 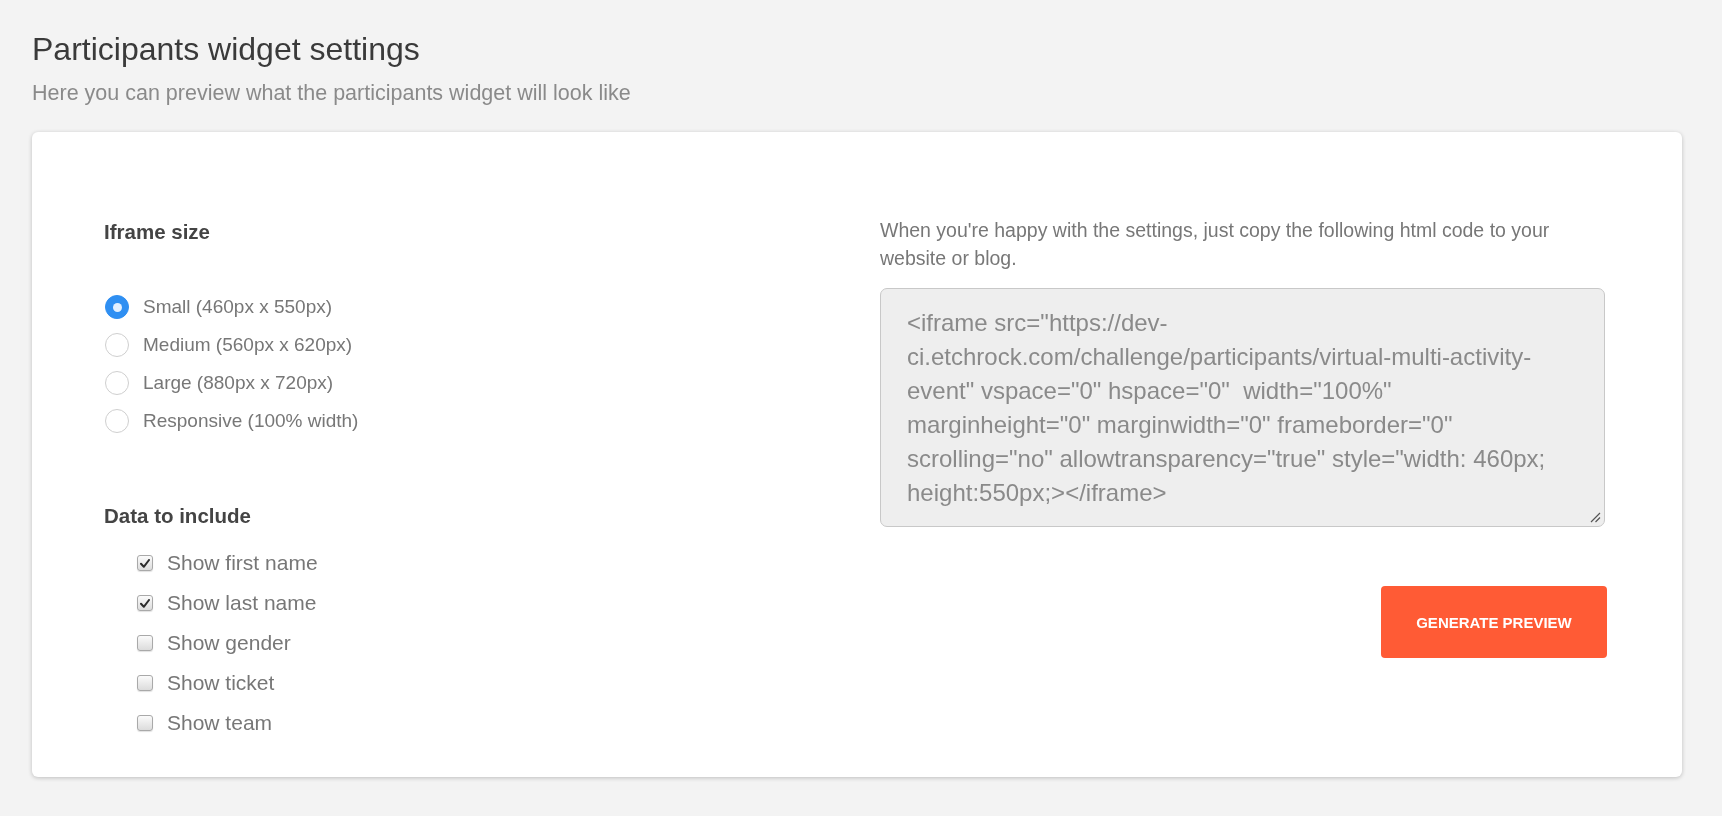 What do you see at coordinates (242, 603) in the screenshot?
I see `checkbox-label: Show last name` at bounding box center [242, 603].